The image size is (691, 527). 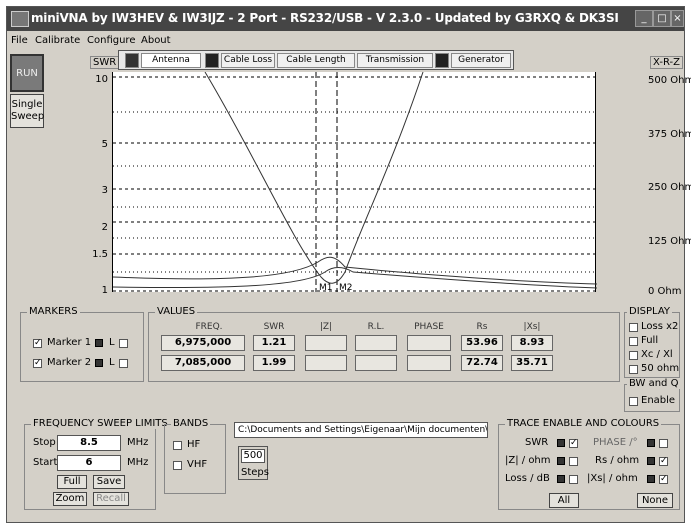 I want to click on xc-xl-label: Xc / Xl, so click(x=657, y=354).